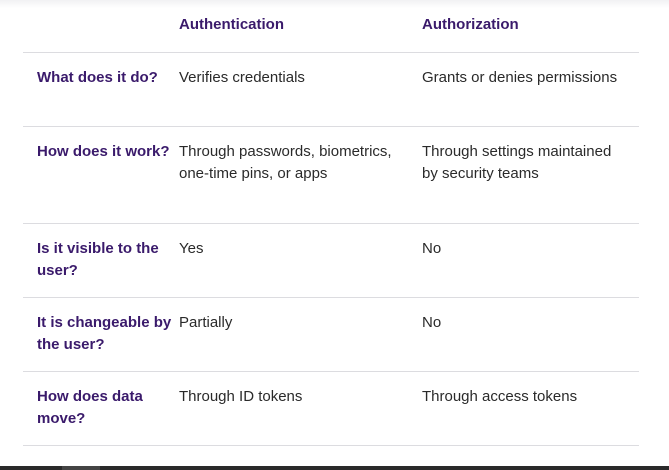 This screenshot has width=669, height=470. What do you see at coordinates (101, 175) in the screenshot?
I see `row-question: How does it work?` at bounding box center [101, 175].